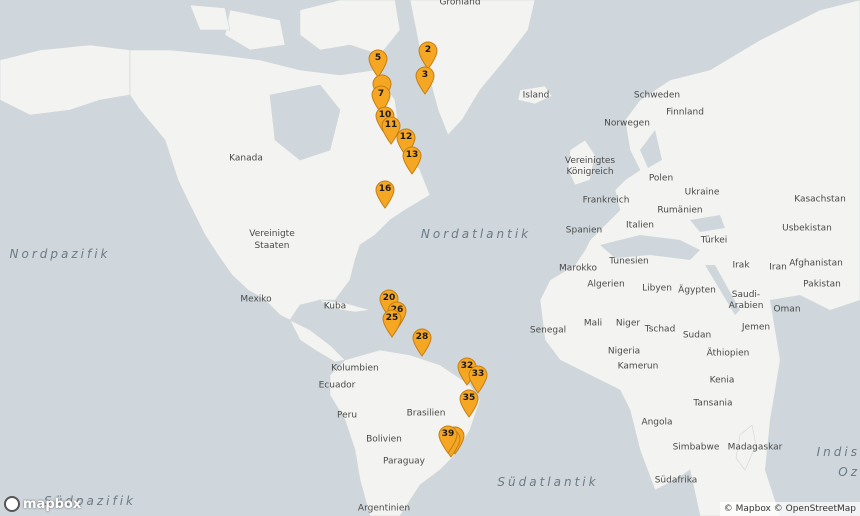 Image resolution: width=860 pixels, height=516 pixels. I want to click on marker-label: 39, so click(448, 434).